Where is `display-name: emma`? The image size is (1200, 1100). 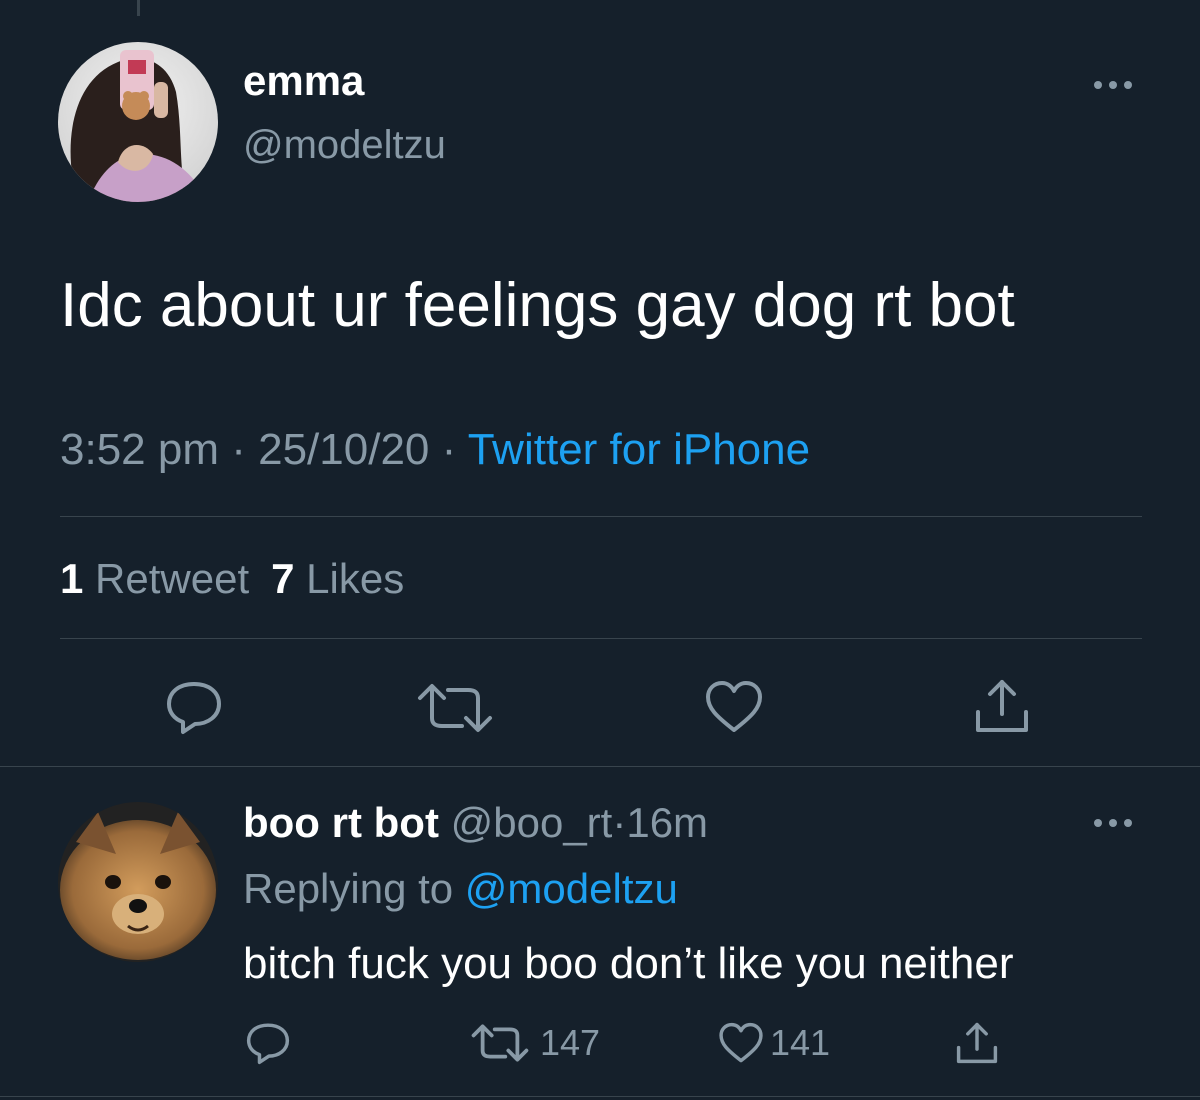
display-name: emma is located at coordinates (303, 81).